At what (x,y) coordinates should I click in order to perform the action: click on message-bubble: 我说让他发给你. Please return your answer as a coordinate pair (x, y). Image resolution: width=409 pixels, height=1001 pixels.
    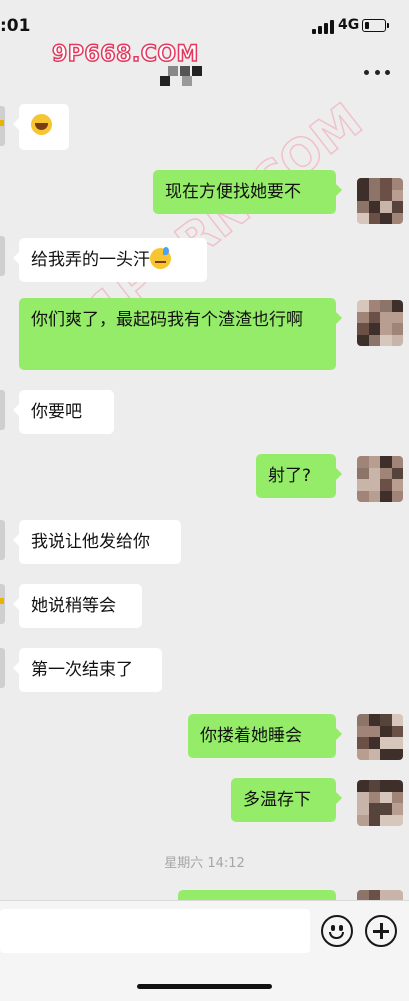
    Looking at the image, I should click on (97, 542).